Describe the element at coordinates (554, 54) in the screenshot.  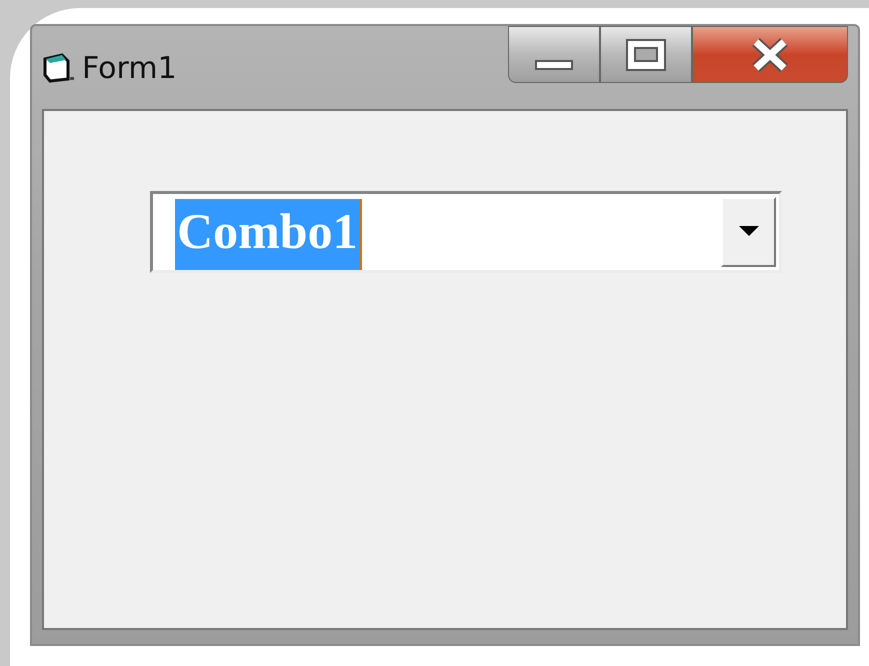
I see `minimize-button` at that location.